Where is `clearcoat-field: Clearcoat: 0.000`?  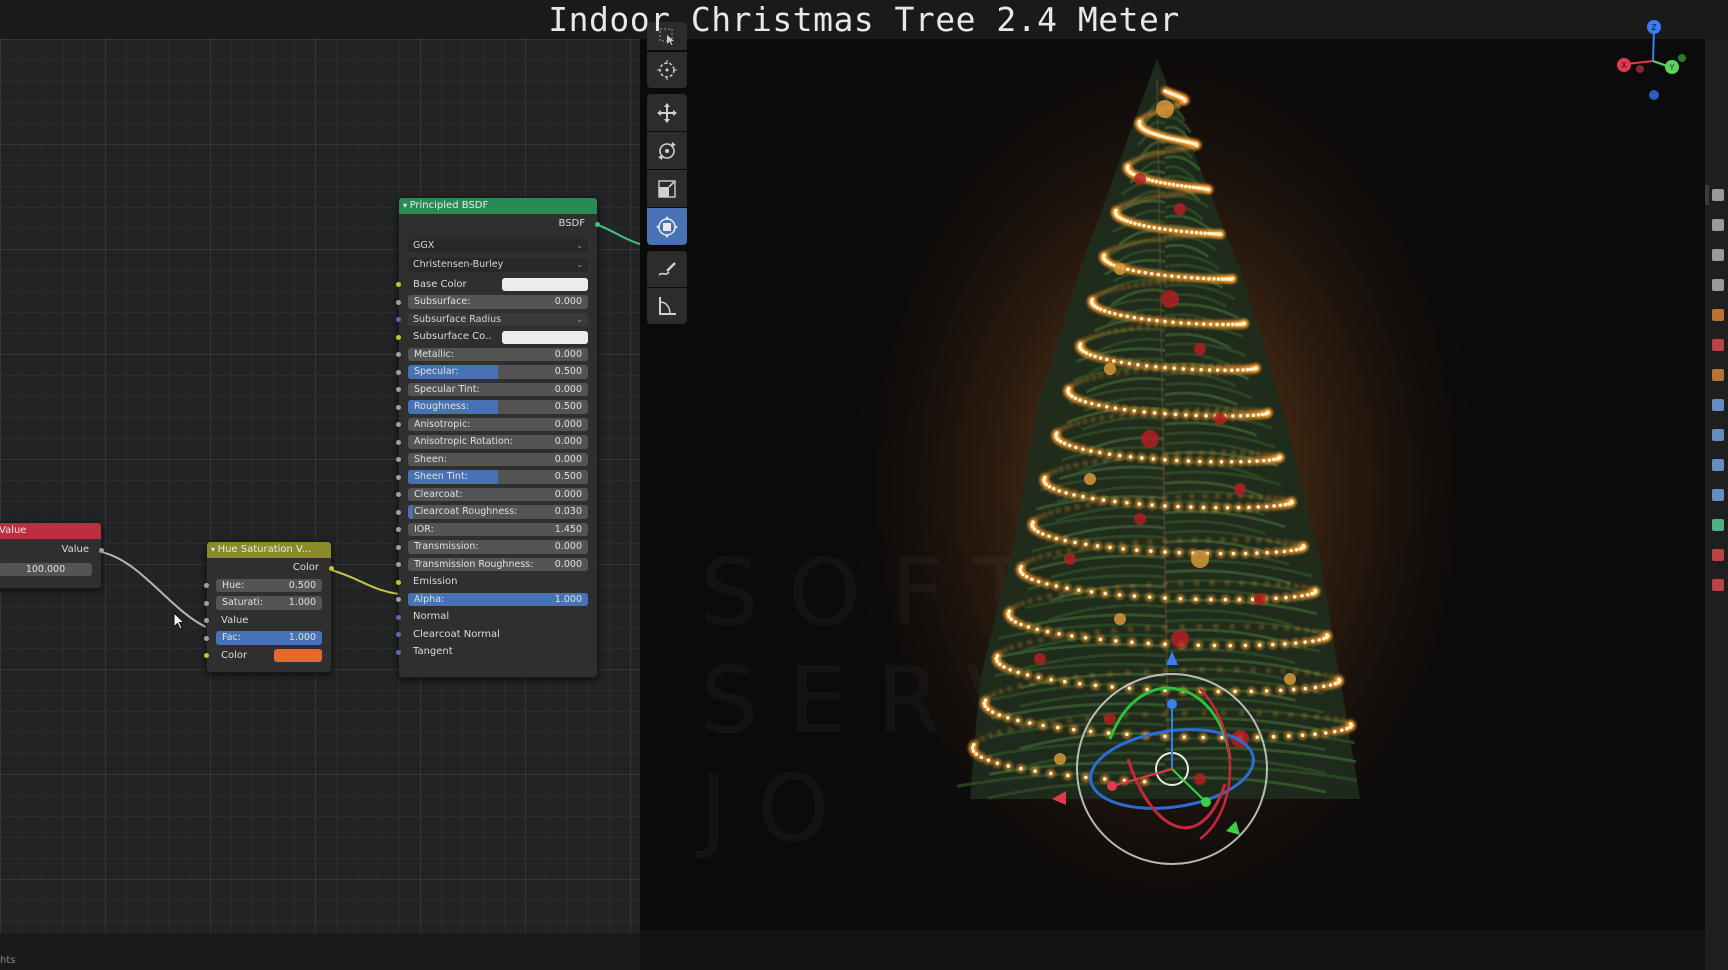 clearcoat-field: Clearcoat: 0.000 is located at coordinates (498, 494).